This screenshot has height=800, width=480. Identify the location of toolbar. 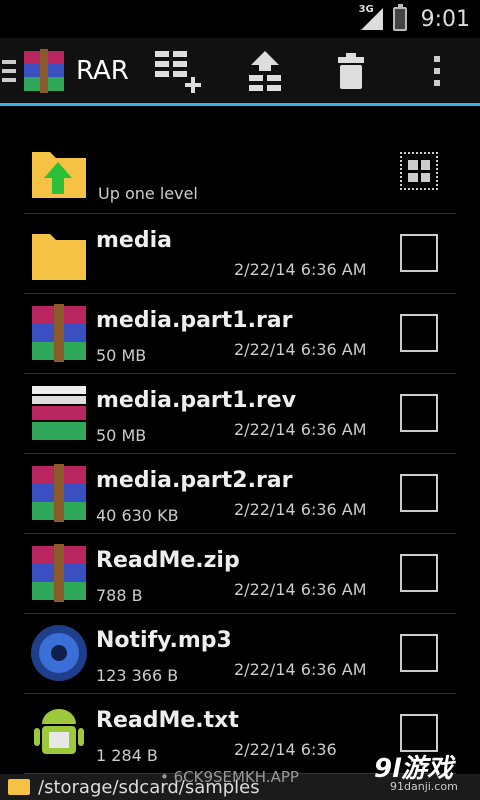
(308, 71).